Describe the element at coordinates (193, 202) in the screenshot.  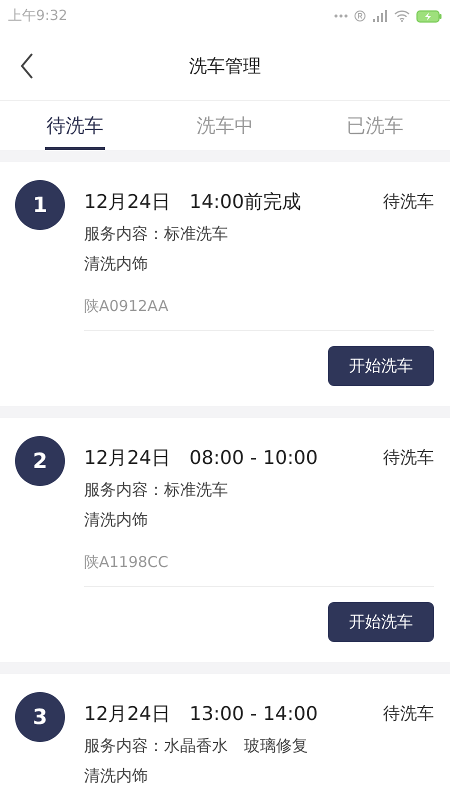
I see `order-time: 12月24日 14:00前完成` at that location.